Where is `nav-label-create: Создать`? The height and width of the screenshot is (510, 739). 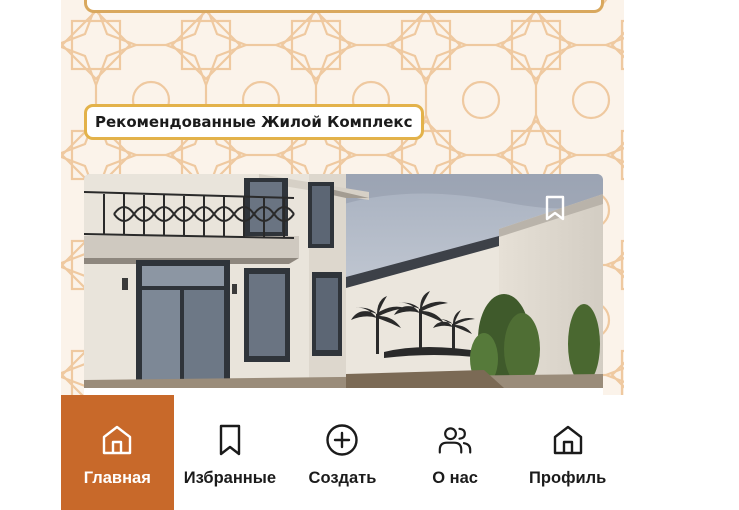
nav-label-create: Создать is located at coordinates (342, 478).